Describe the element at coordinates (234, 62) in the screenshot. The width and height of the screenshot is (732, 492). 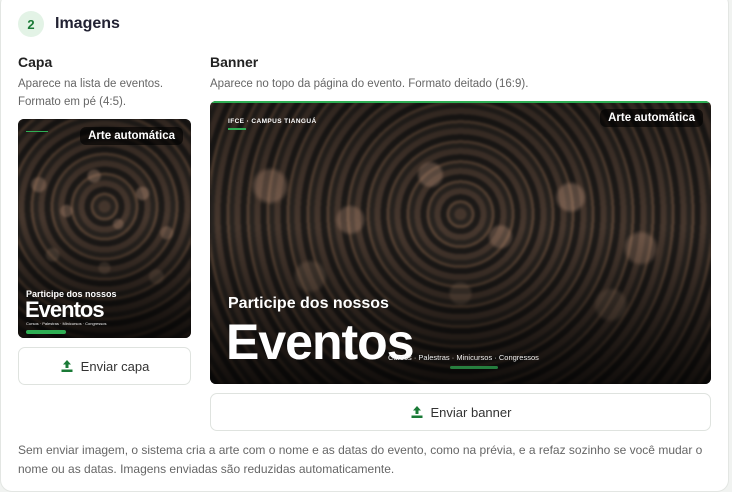
I see `banner-title: Banner` at that location.